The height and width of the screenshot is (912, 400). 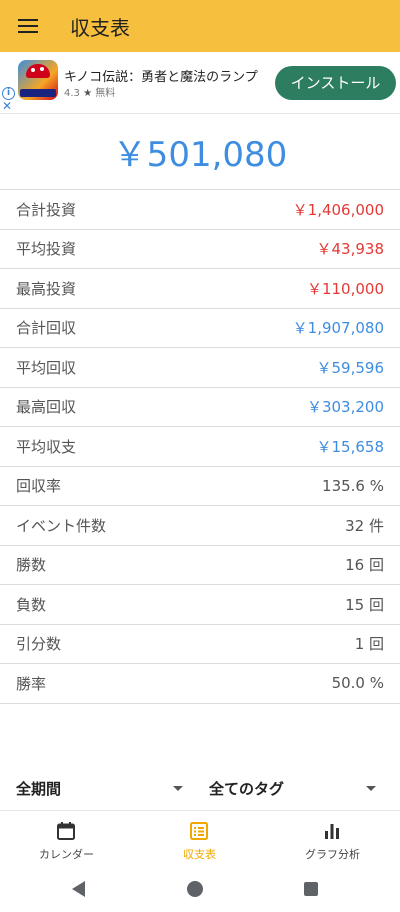 I want to click on stat-label: 最高投資, so click(x=46, y=288).